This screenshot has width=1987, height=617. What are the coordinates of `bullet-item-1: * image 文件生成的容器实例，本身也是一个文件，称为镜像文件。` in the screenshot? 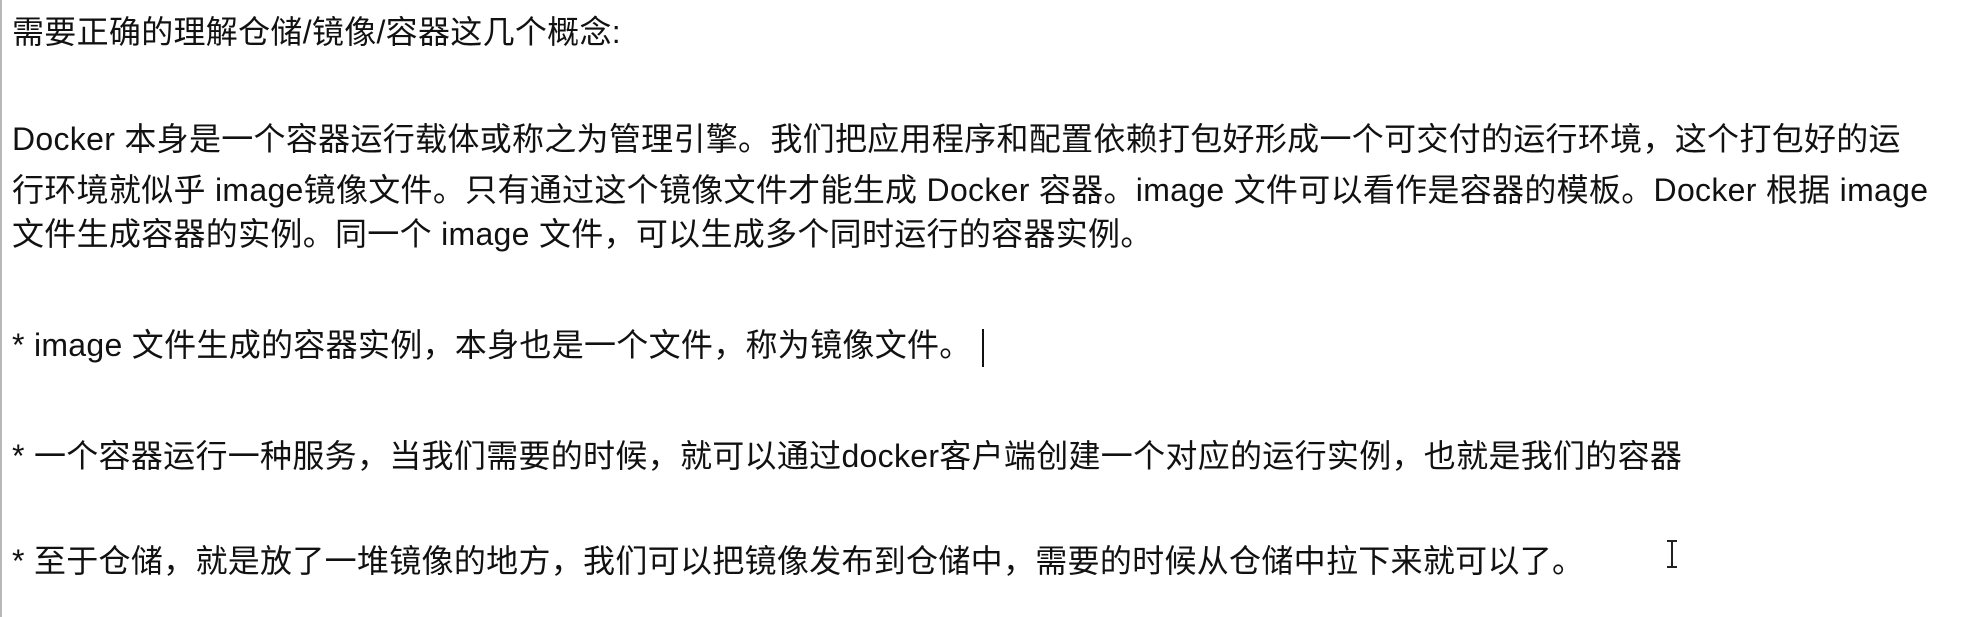 It's located at (498, 346).